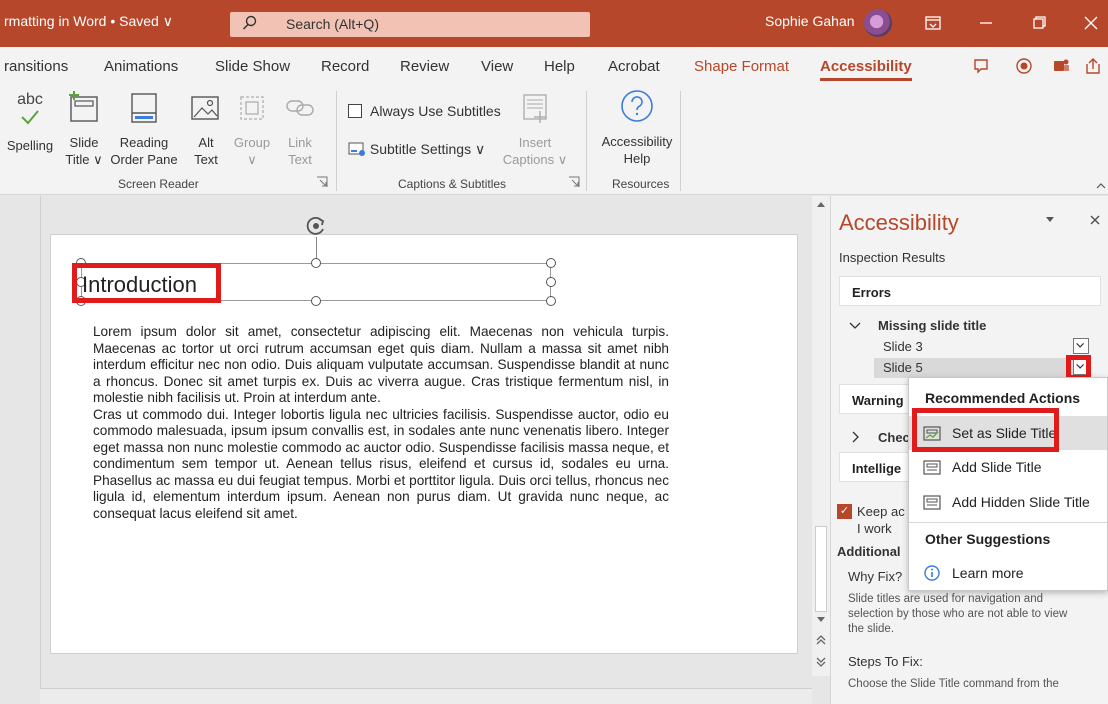  What do you see at coordinates (1008, 467) in the screenshot?
I see `add-slide-title-item: Add Slide Title` at bounding box center [1008, 467].